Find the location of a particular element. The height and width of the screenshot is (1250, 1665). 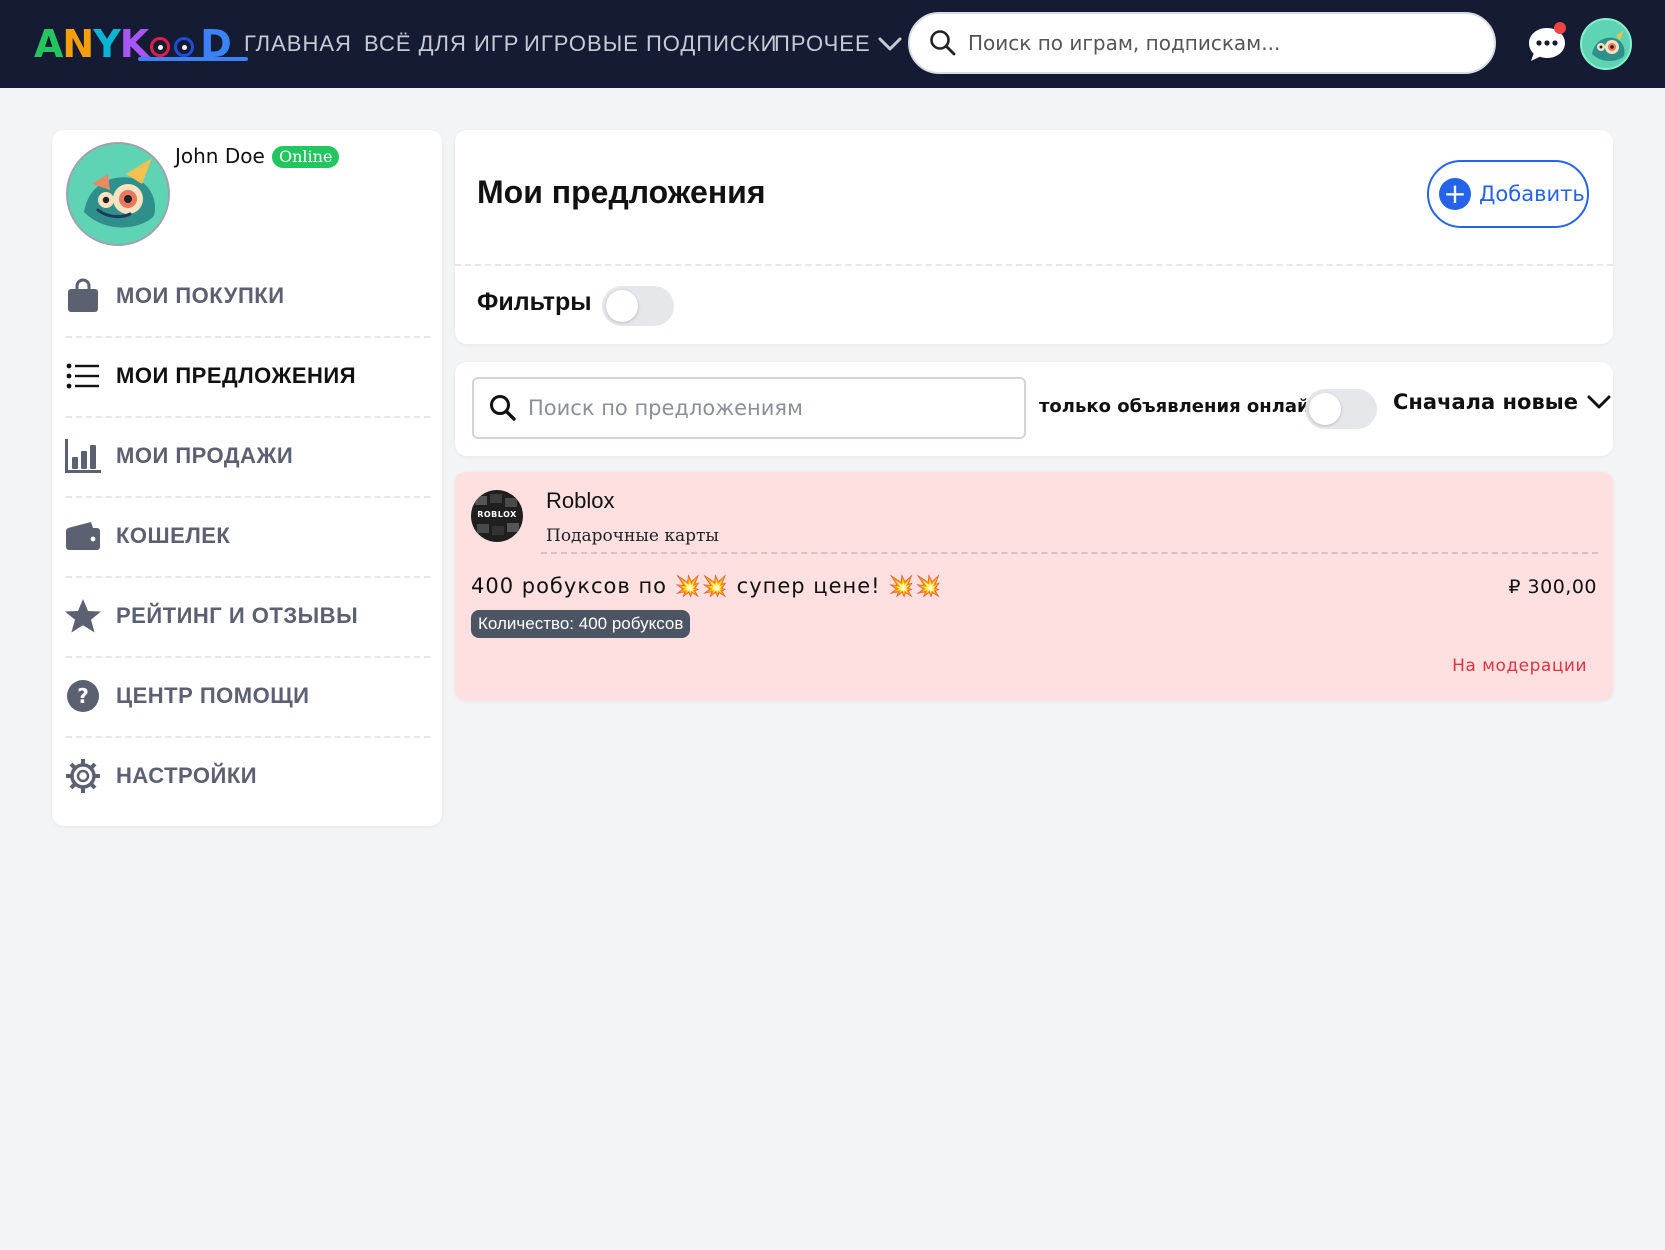

sort-dropdown: Сначала новые is located at coordinates (1502, 402).